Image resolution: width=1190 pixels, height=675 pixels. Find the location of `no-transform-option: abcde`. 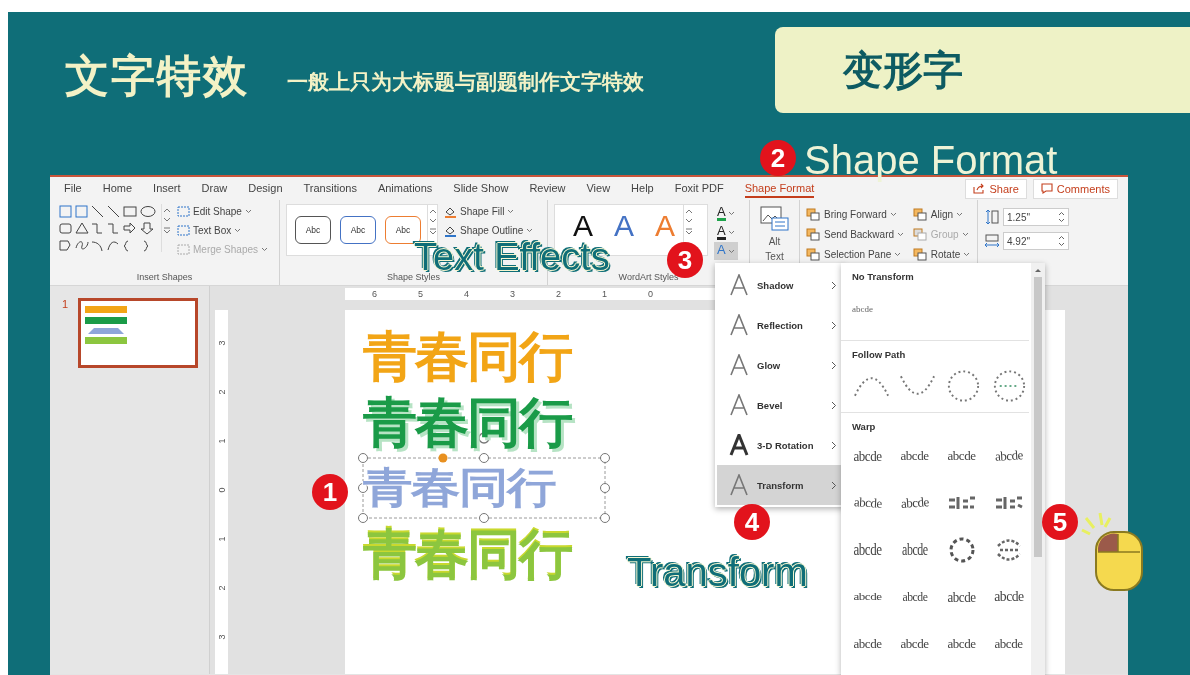

no-transform-option: abcde is located at coordinates (866, 309).